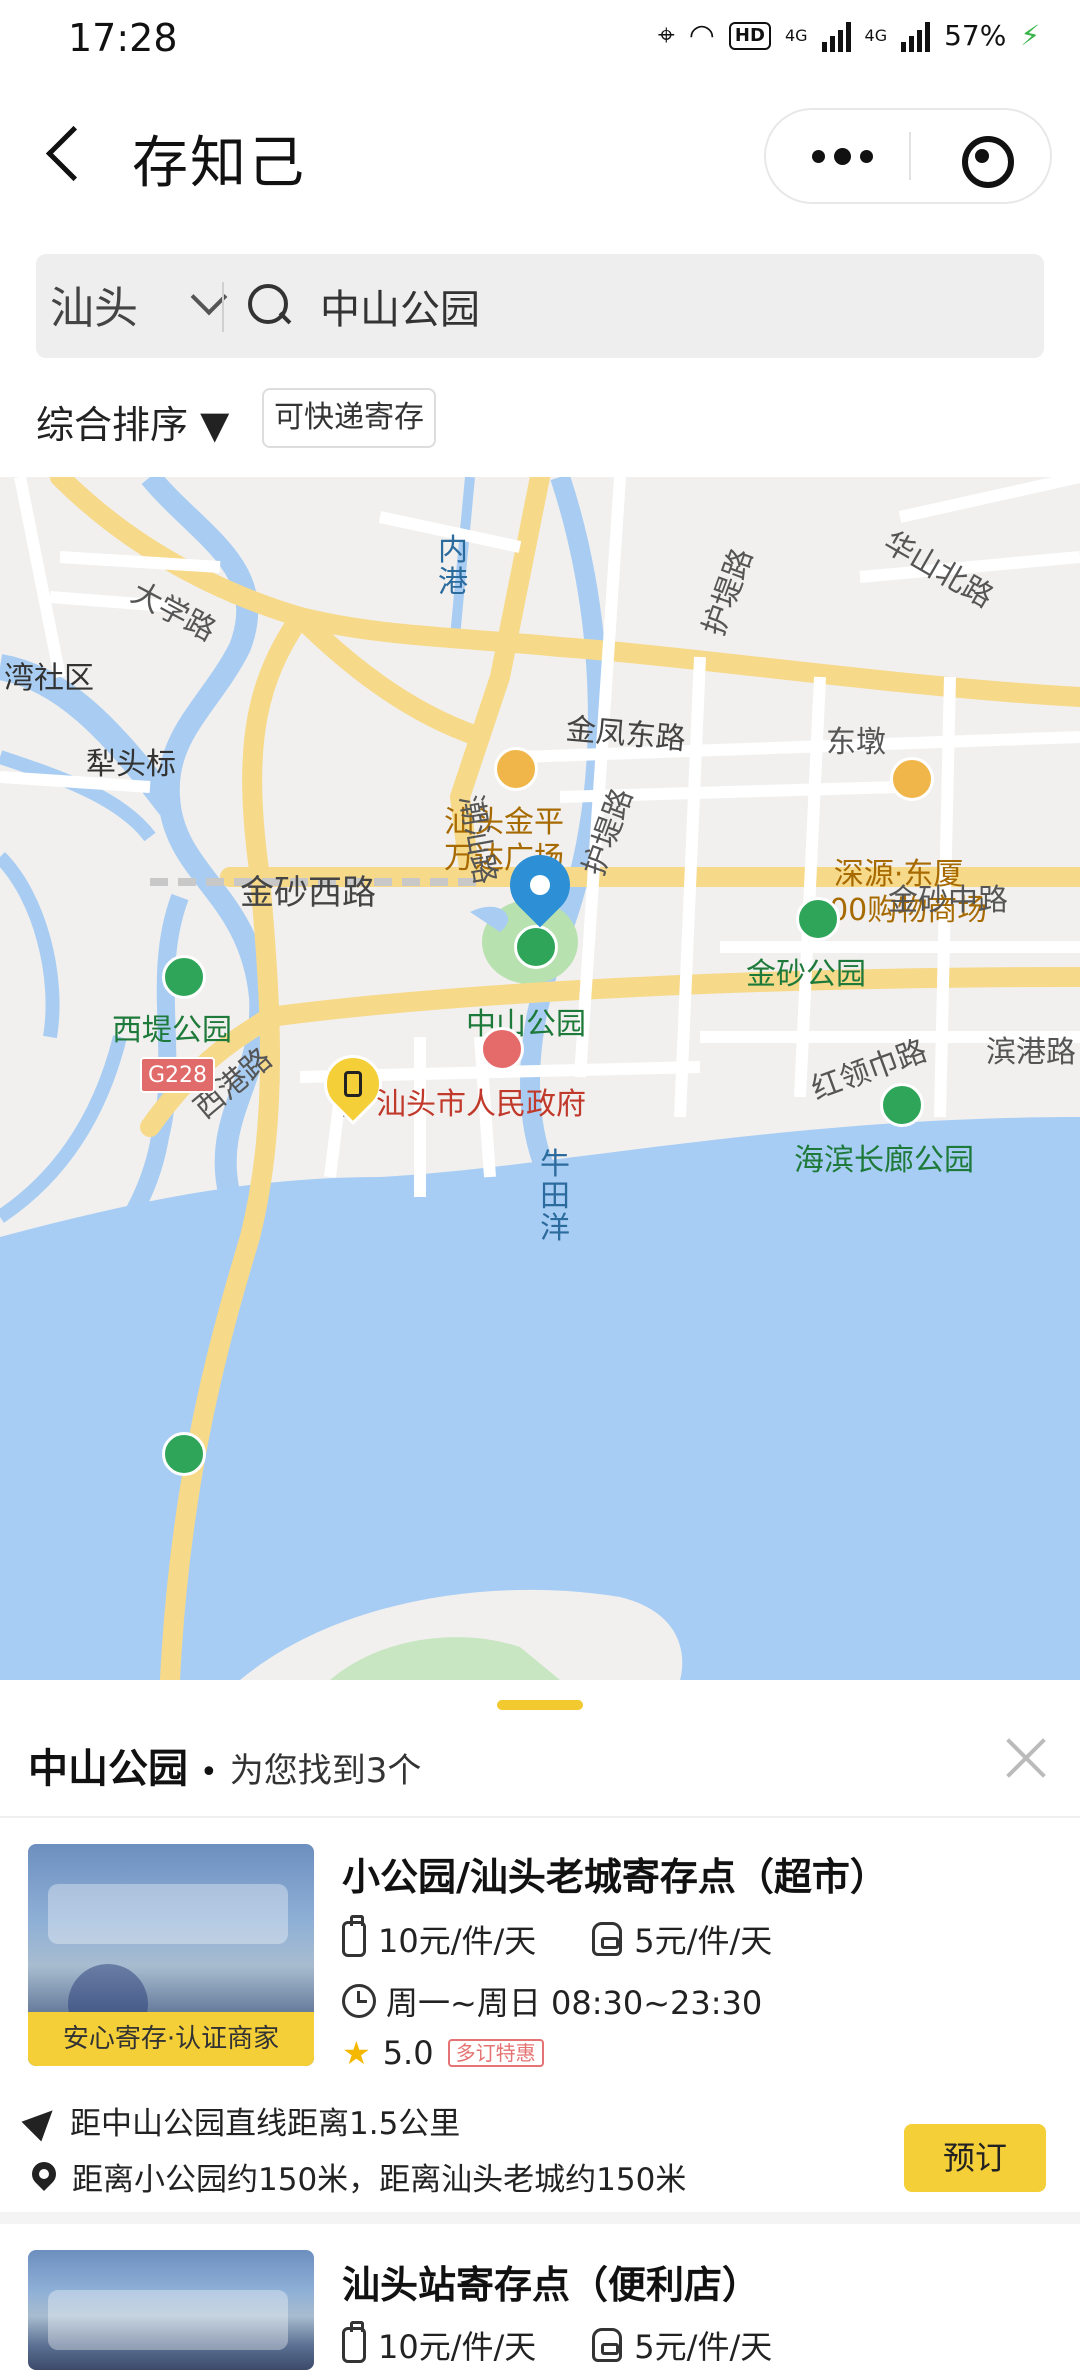 This screenshot has height=2370, width=1080. Describe the element at coordinates (540, 2218) in the screenshot. I see `card-divider` at that location.